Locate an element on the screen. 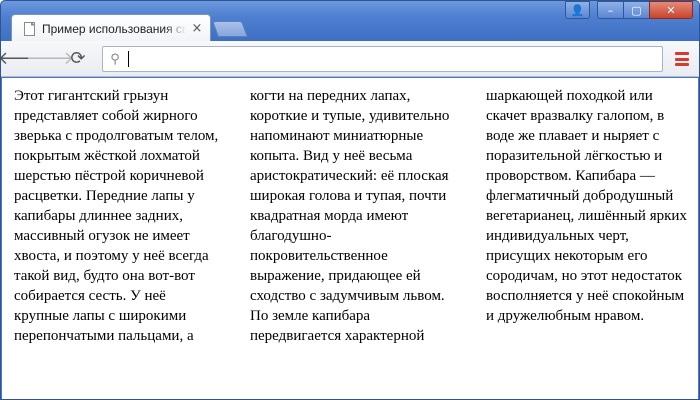 This screenshot has height=400, width=700. toolbar: 🡐 🡒 ⟳ ⚲ is located at coordinates (350, 59).